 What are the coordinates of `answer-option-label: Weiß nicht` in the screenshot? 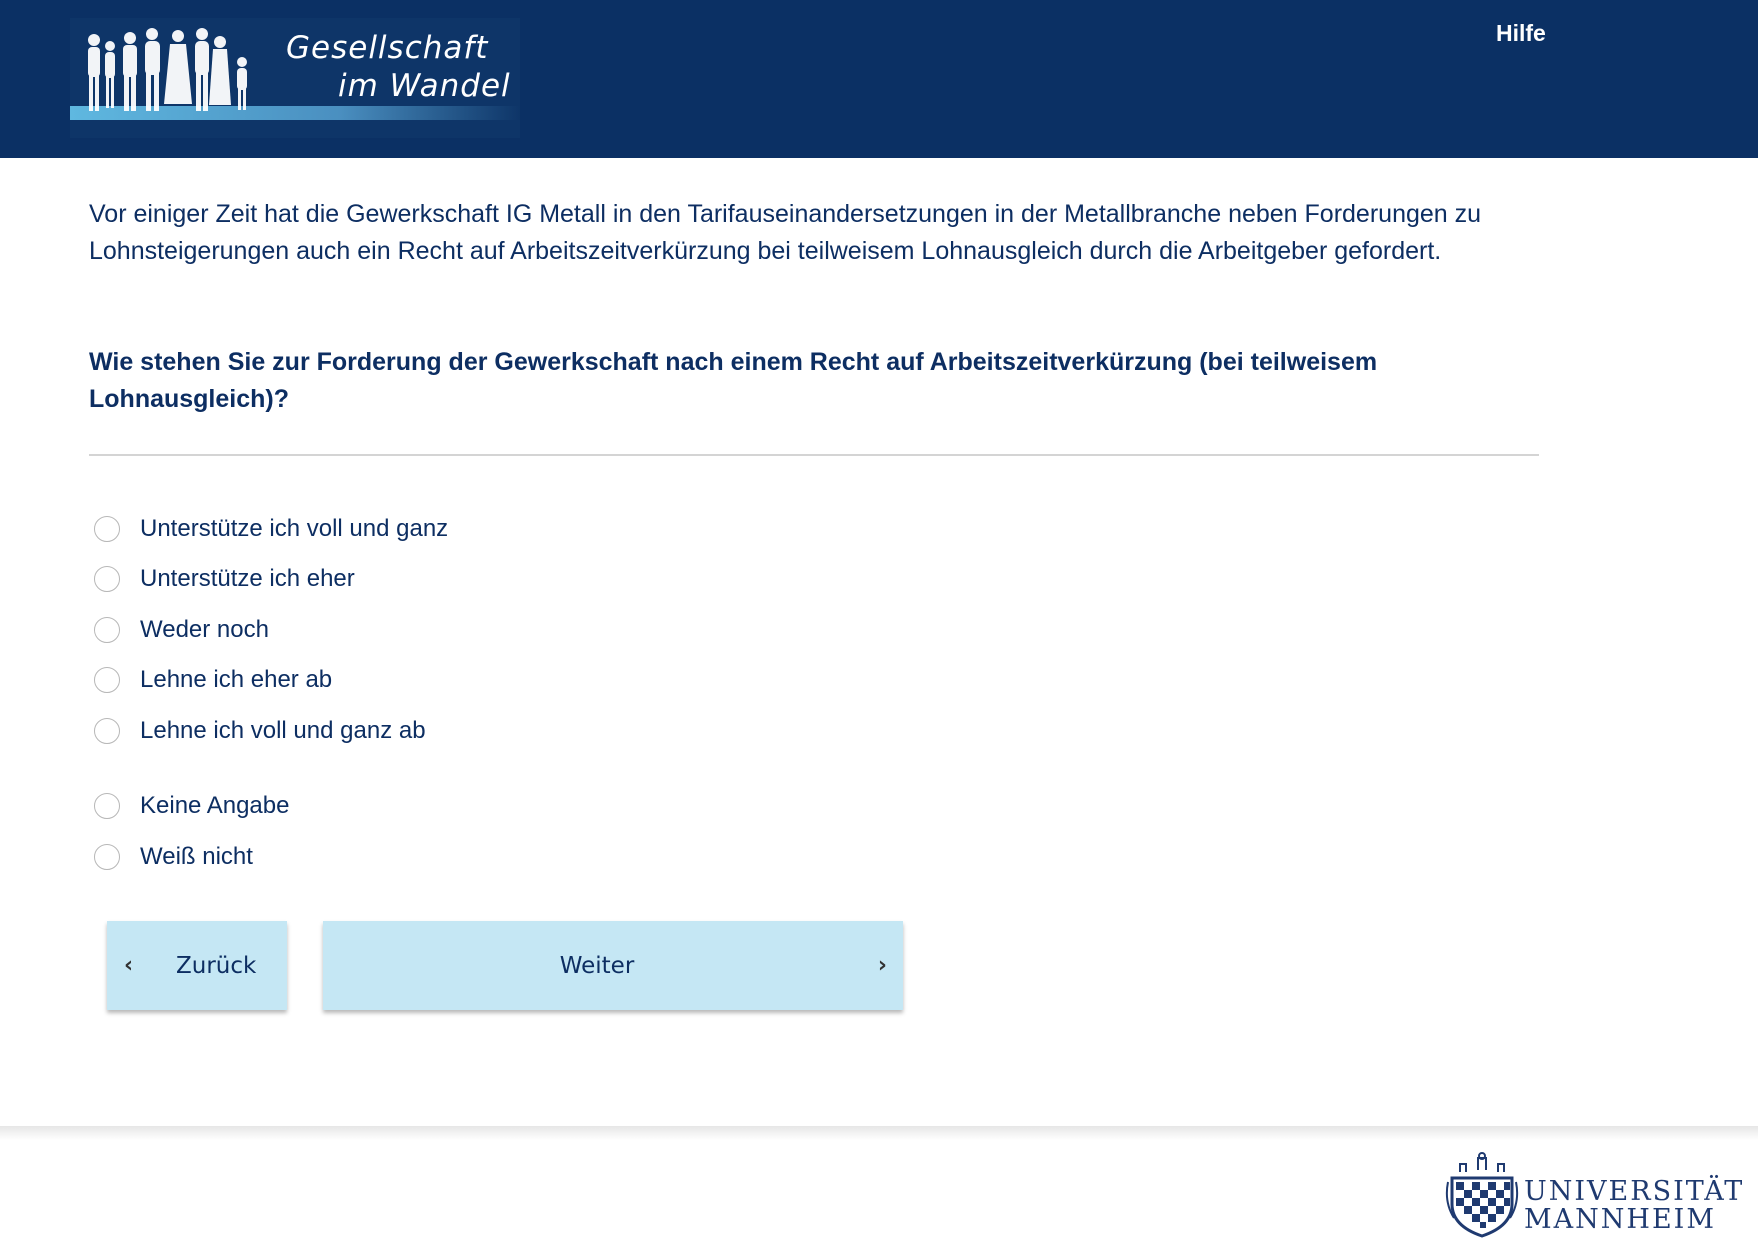 It's located at (196, 856).